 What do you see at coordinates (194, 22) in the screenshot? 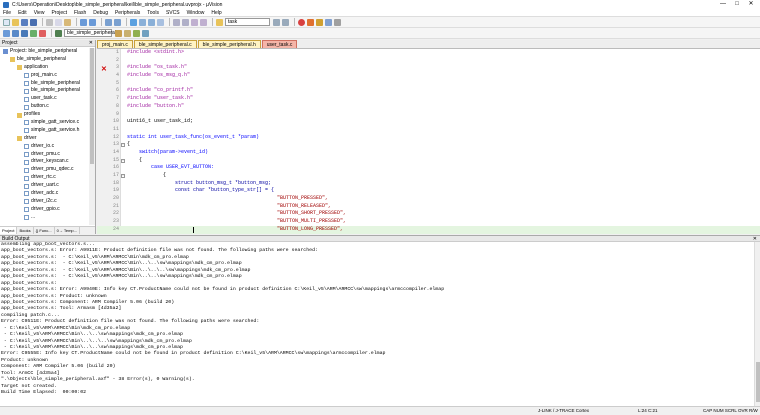
I see `comment-icon` at bounding box center [194, 22].